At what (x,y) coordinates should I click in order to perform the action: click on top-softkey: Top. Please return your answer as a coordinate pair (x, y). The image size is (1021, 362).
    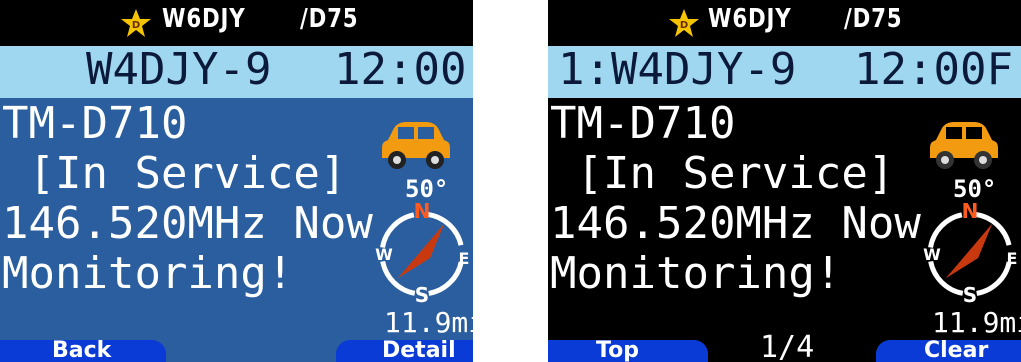
    Looking at the image, I should click on (628, 351).